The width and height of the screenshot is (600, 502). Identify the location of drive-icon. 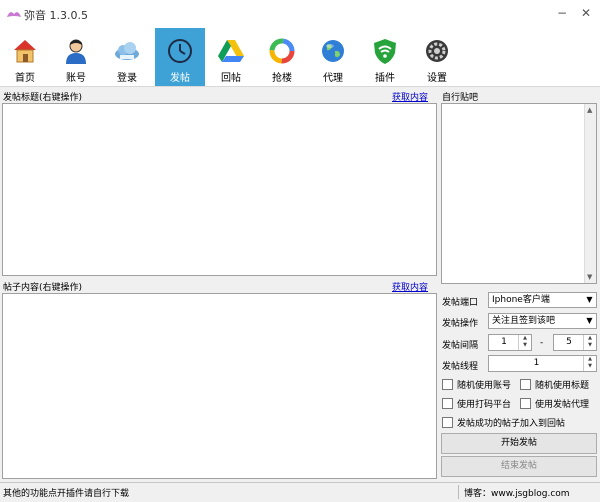
(231, 51).